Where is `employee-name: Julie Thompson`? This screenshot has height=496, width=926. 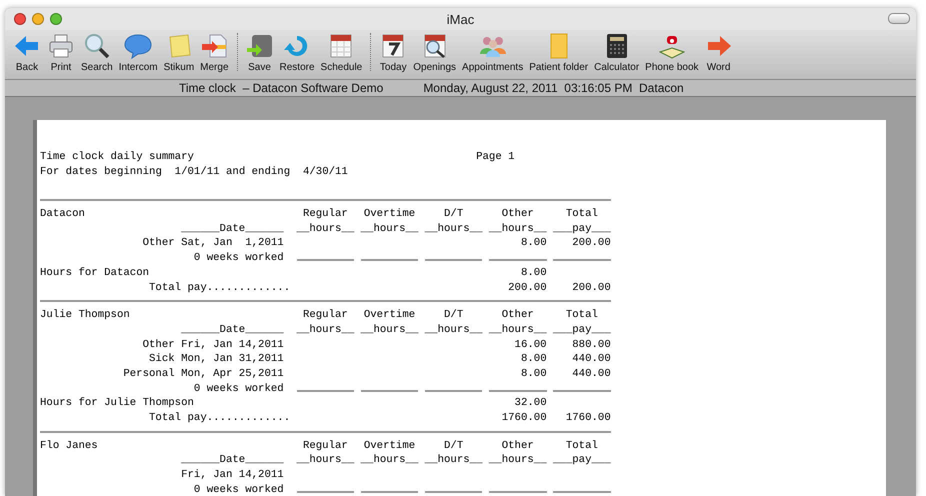
employee-name: Julie Thompson is located at coordinates (85, 315).